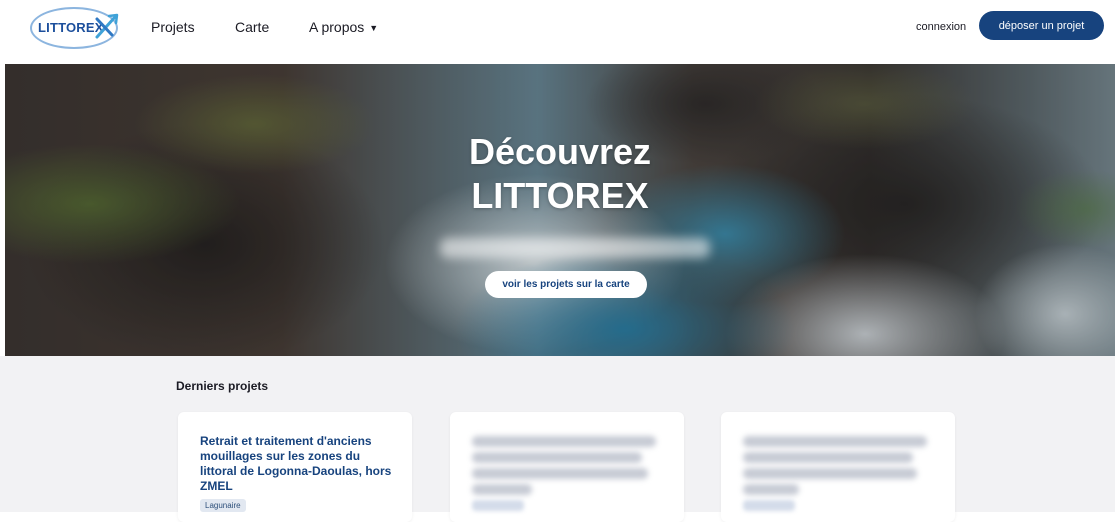  What do you see at coordinates (107, 26) in the screenshot?
I see `logo-arrow-icon` at bounding box center [107, 26].